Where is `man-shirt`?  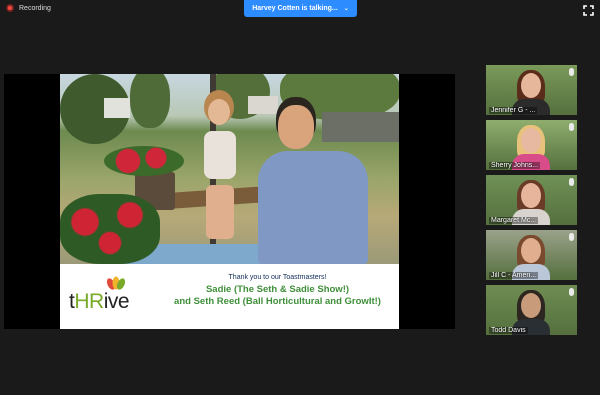
man-shirt is located at coordinates (313, 207).